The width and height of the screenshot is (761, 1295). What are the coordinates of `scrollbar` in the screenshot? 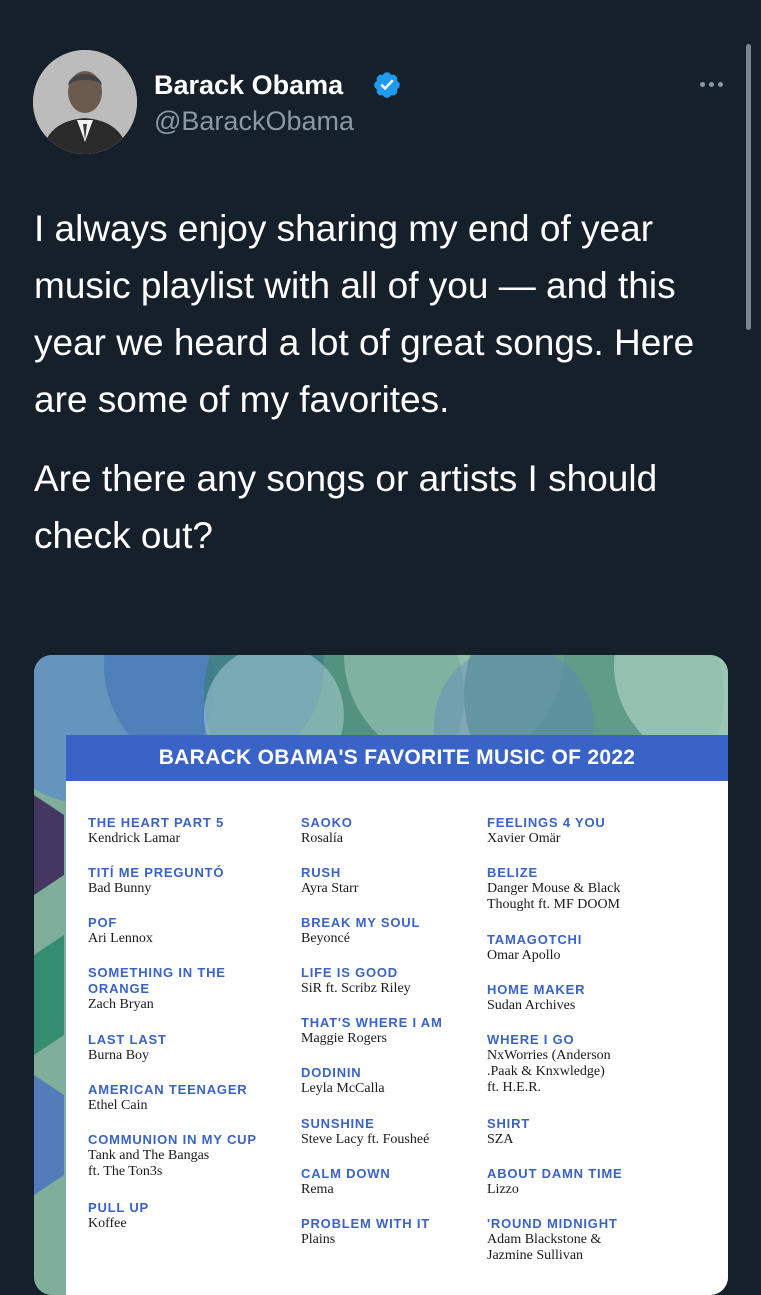 It's located at (748, 187).